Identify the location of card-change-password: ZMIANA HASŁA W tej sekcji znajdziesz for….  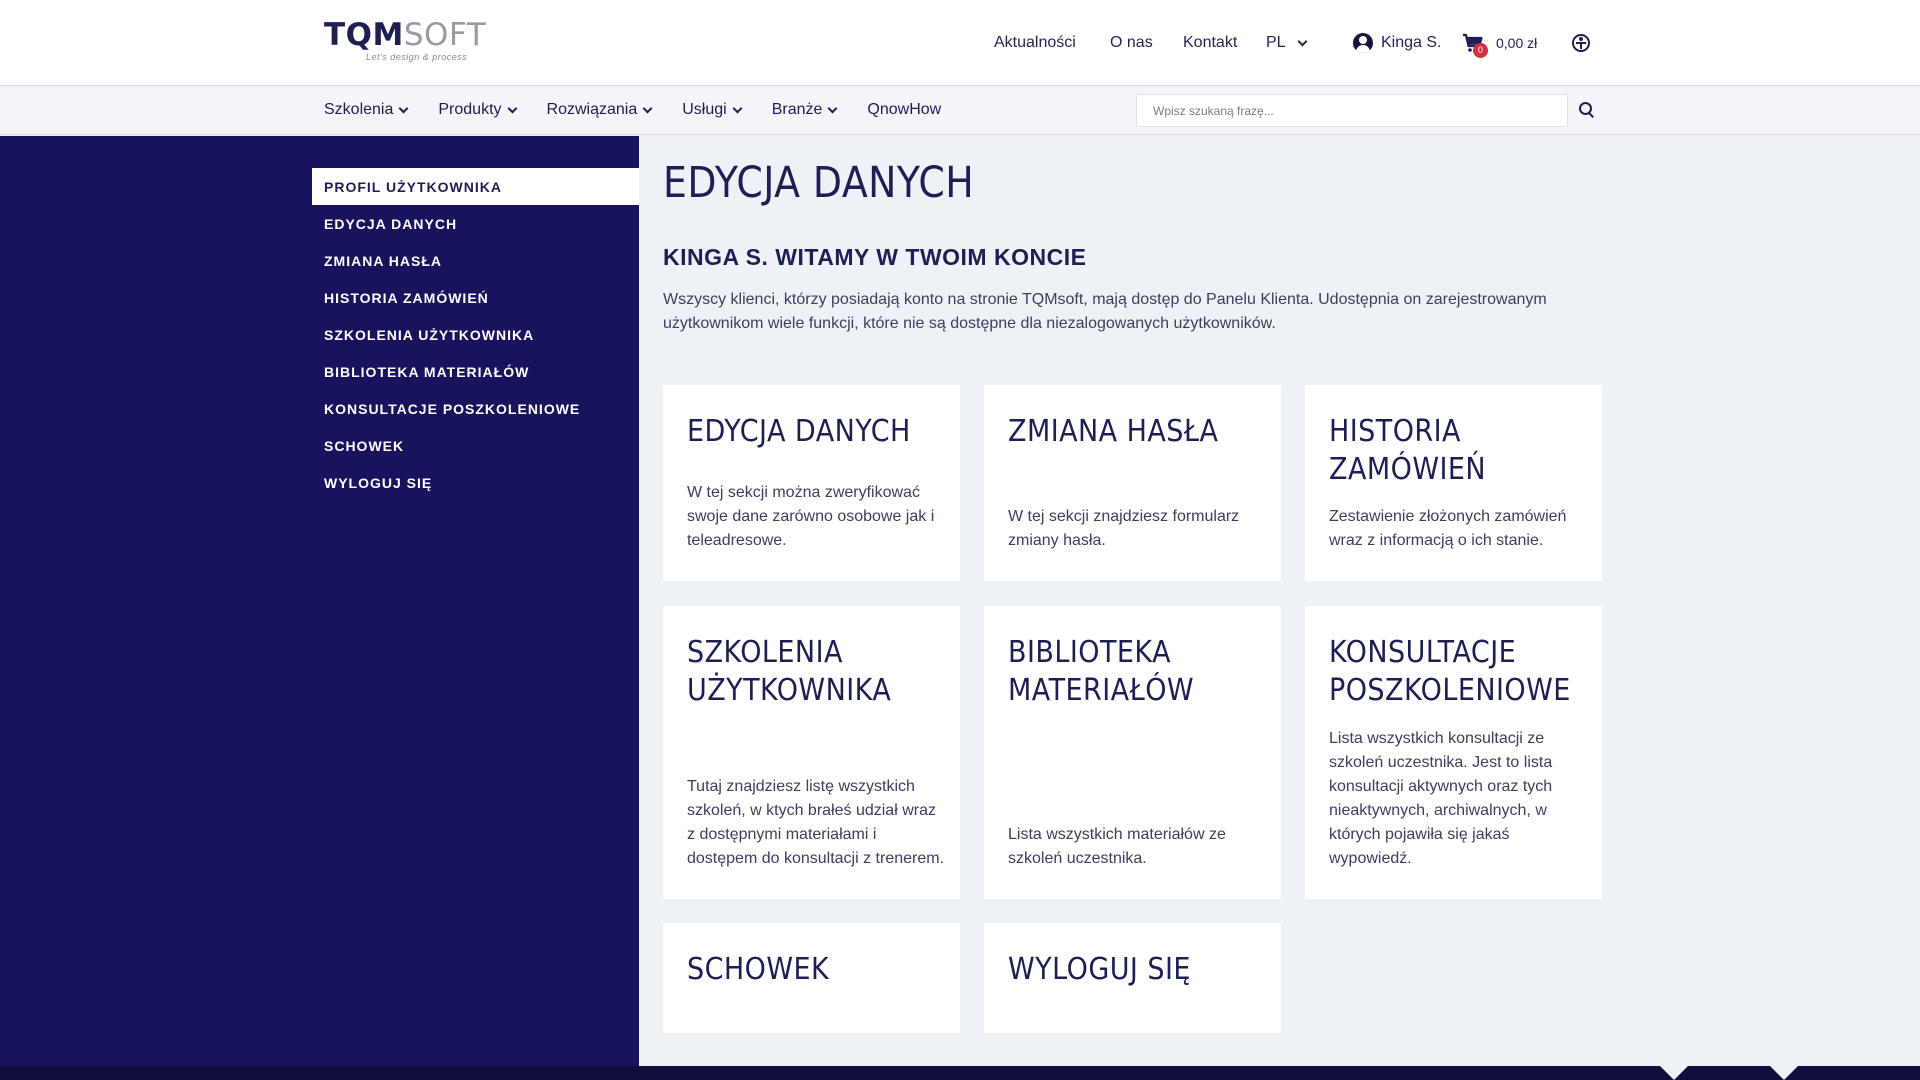
(1132, 483).